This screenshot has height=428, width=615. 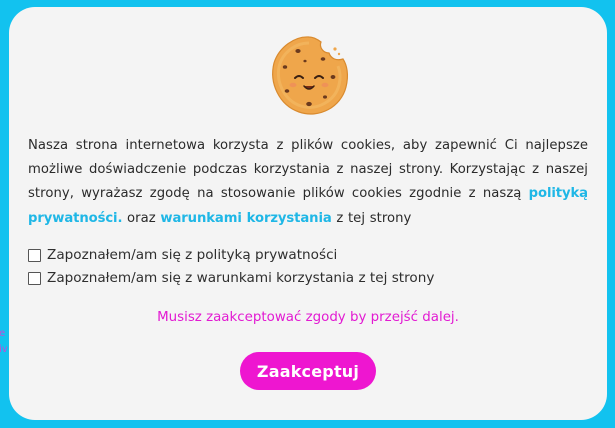 I want to click on privacy-consent-label: Zapoznałem/am się z polityką prywatności, so click(x=192, y=255).